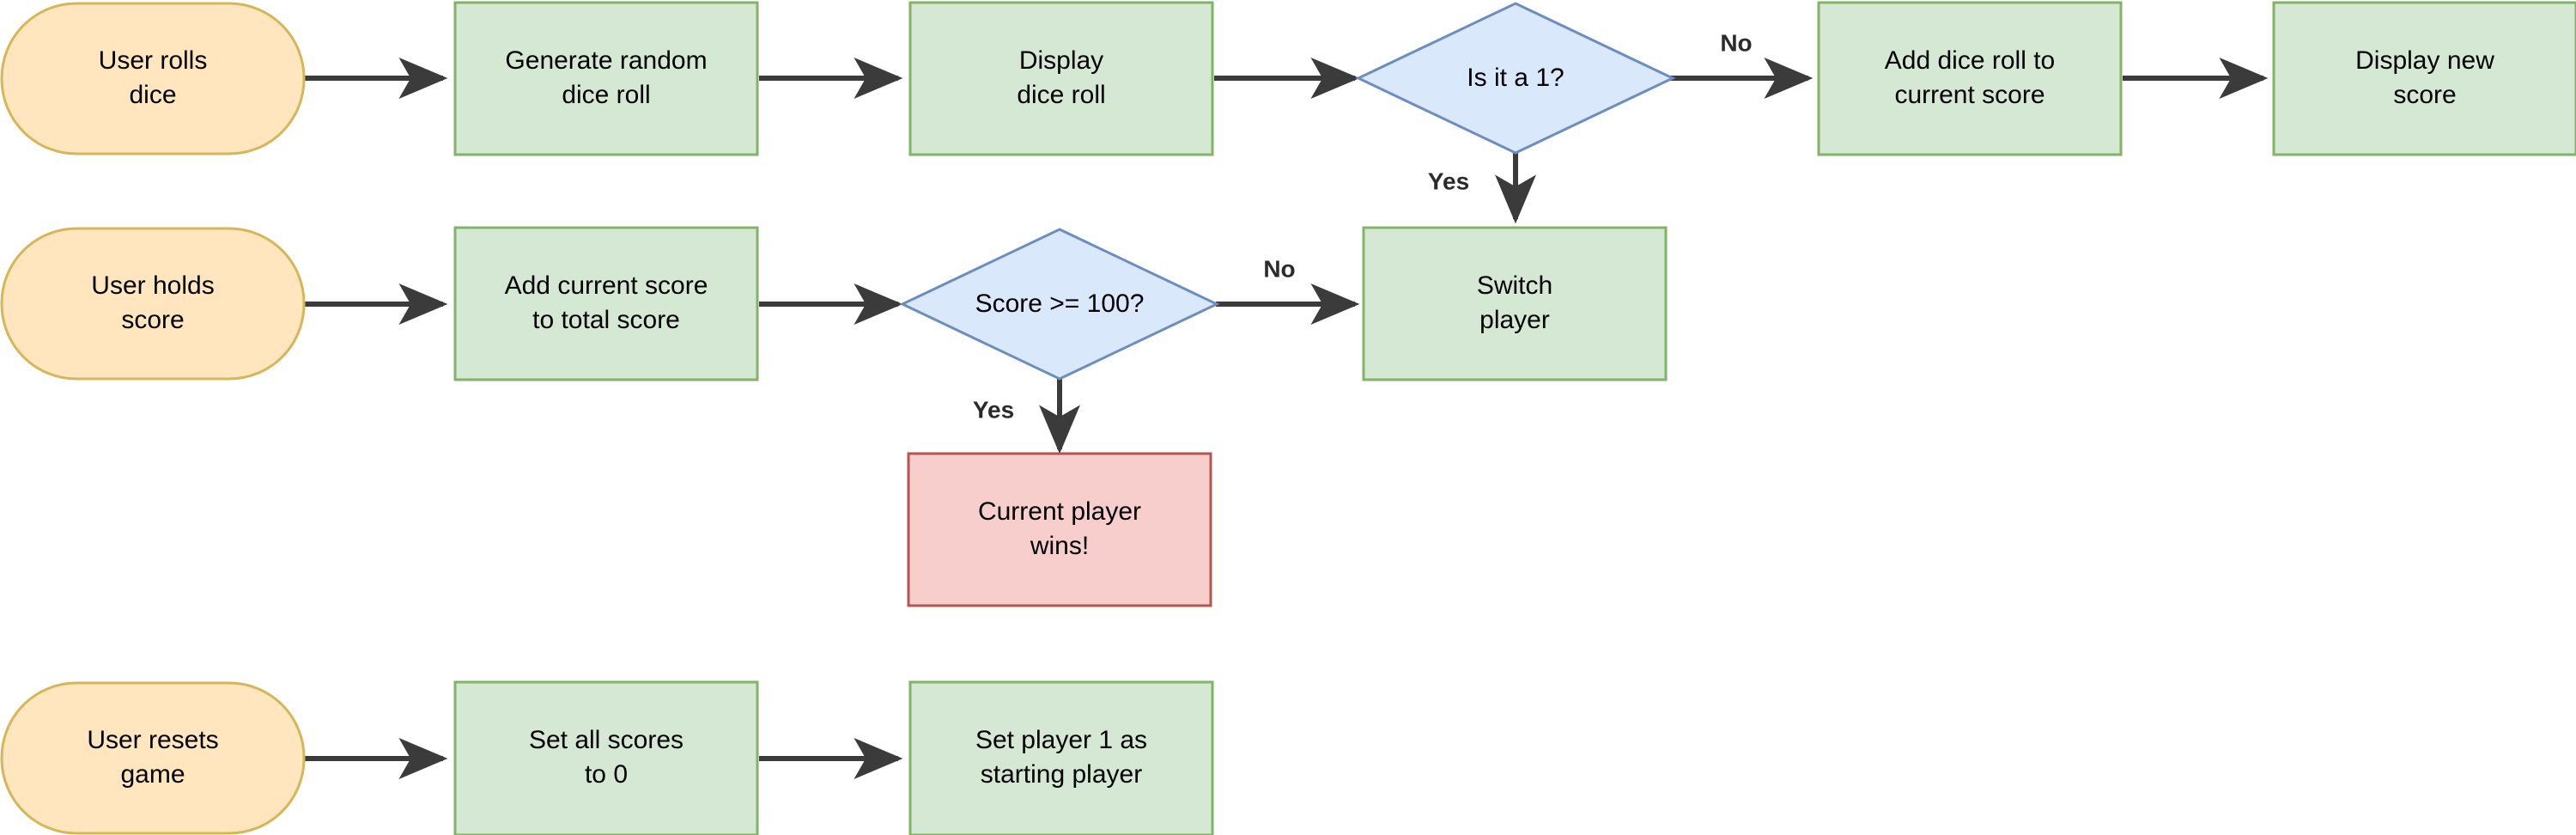 The width and height of the screenshot is (2576, 835). I want to click on node-add-current-score-to-total-score-line1: Add current score, so click(607, 285).